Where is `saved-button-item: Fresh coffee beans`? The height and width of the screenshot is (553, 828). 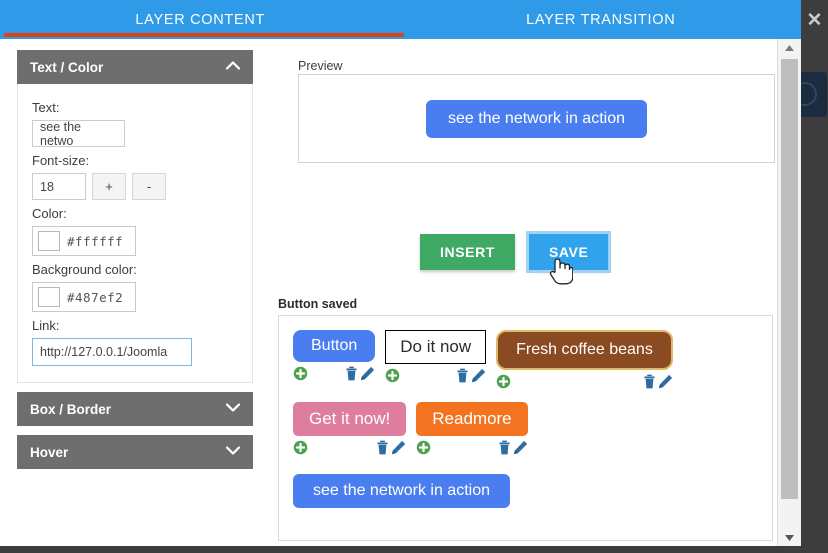
saved-button-item: Fresh coffee beans is located at coordinates (584, 360).